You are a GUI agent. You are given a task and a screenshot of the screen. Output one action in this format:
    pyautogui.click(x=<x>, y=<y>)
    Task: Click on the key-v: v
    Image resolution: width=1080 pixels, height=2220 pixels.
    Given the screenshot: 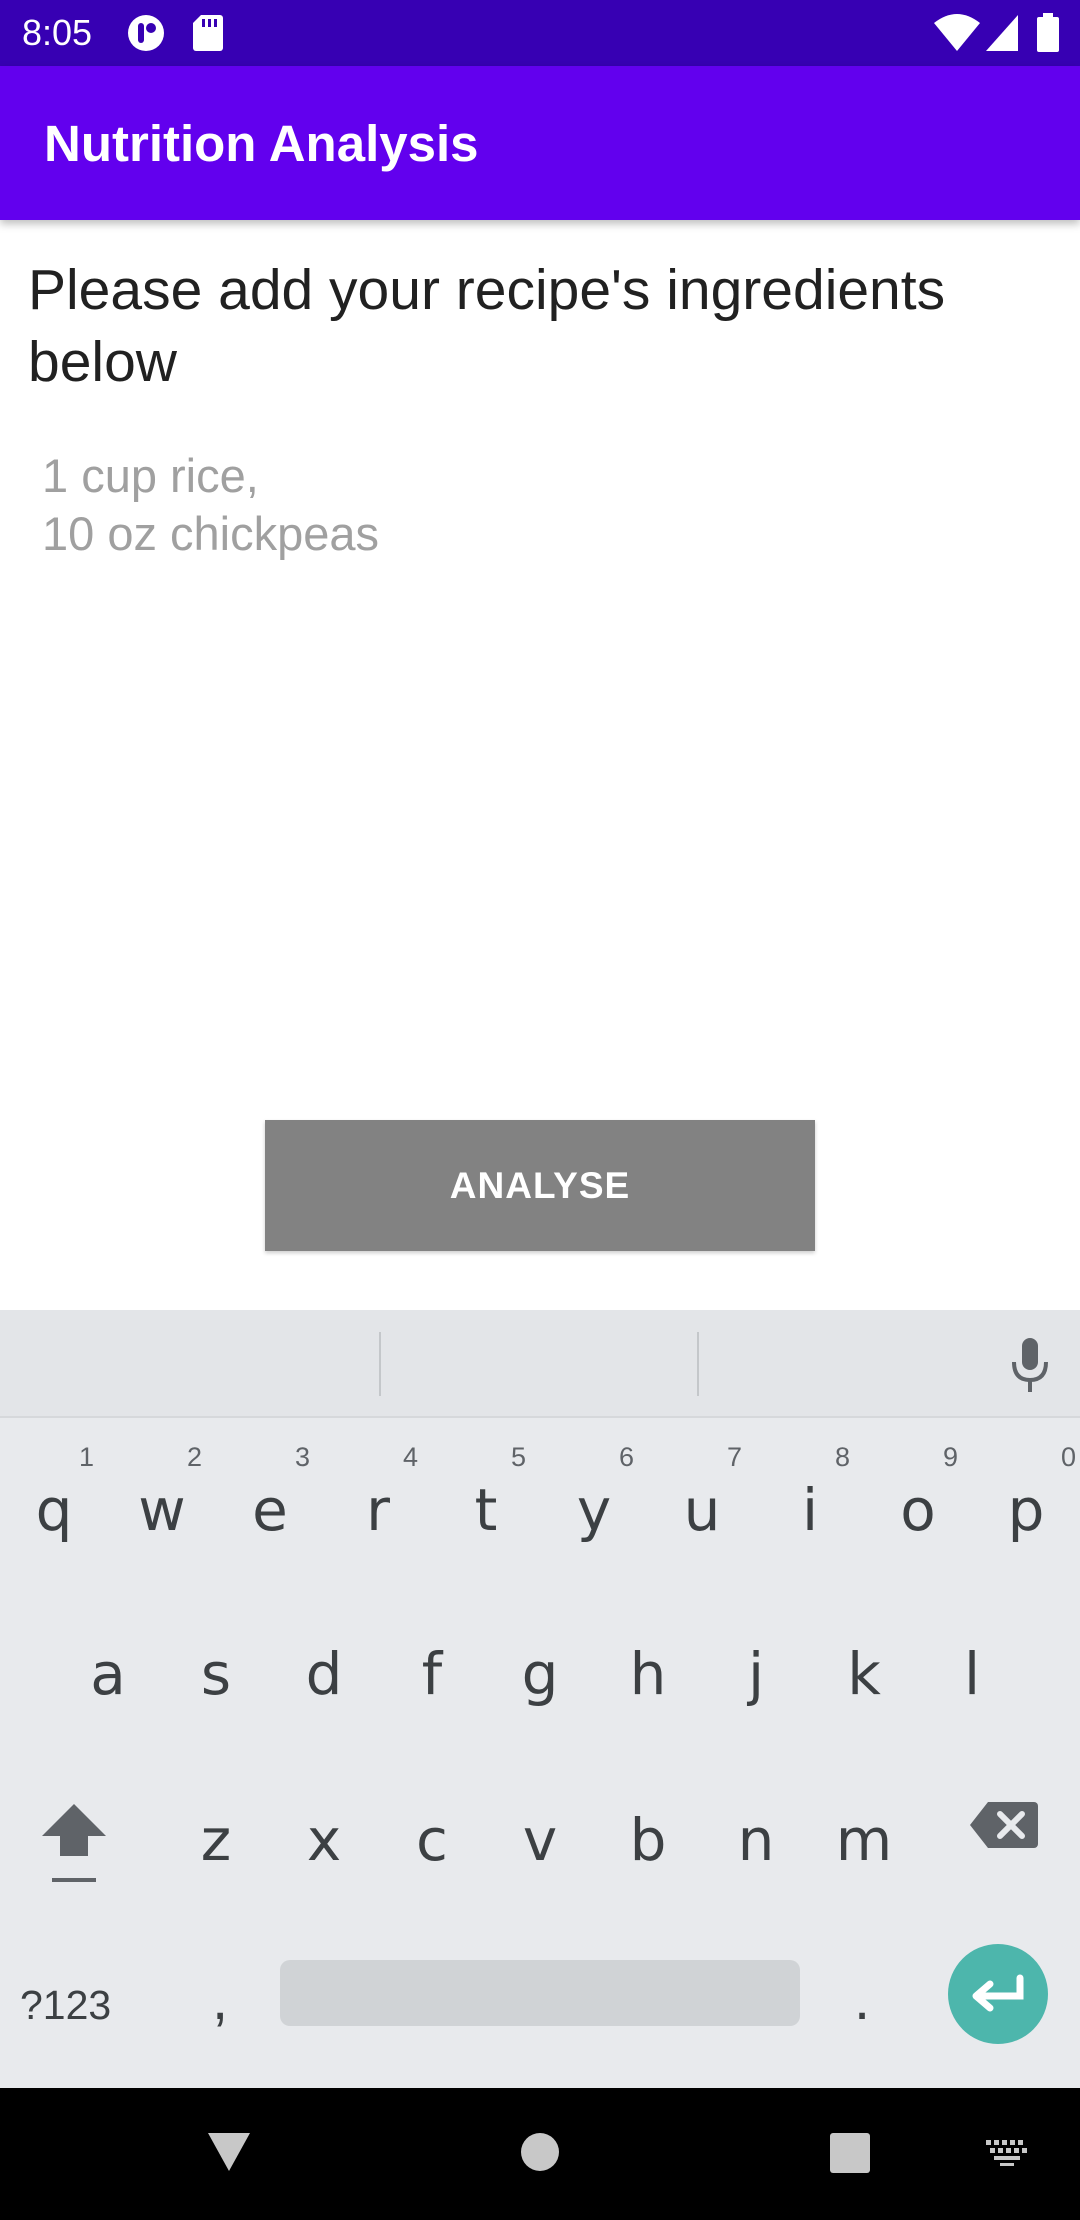 What is the action you would take?
    pyautogui.click(x=540, y=1840)
    